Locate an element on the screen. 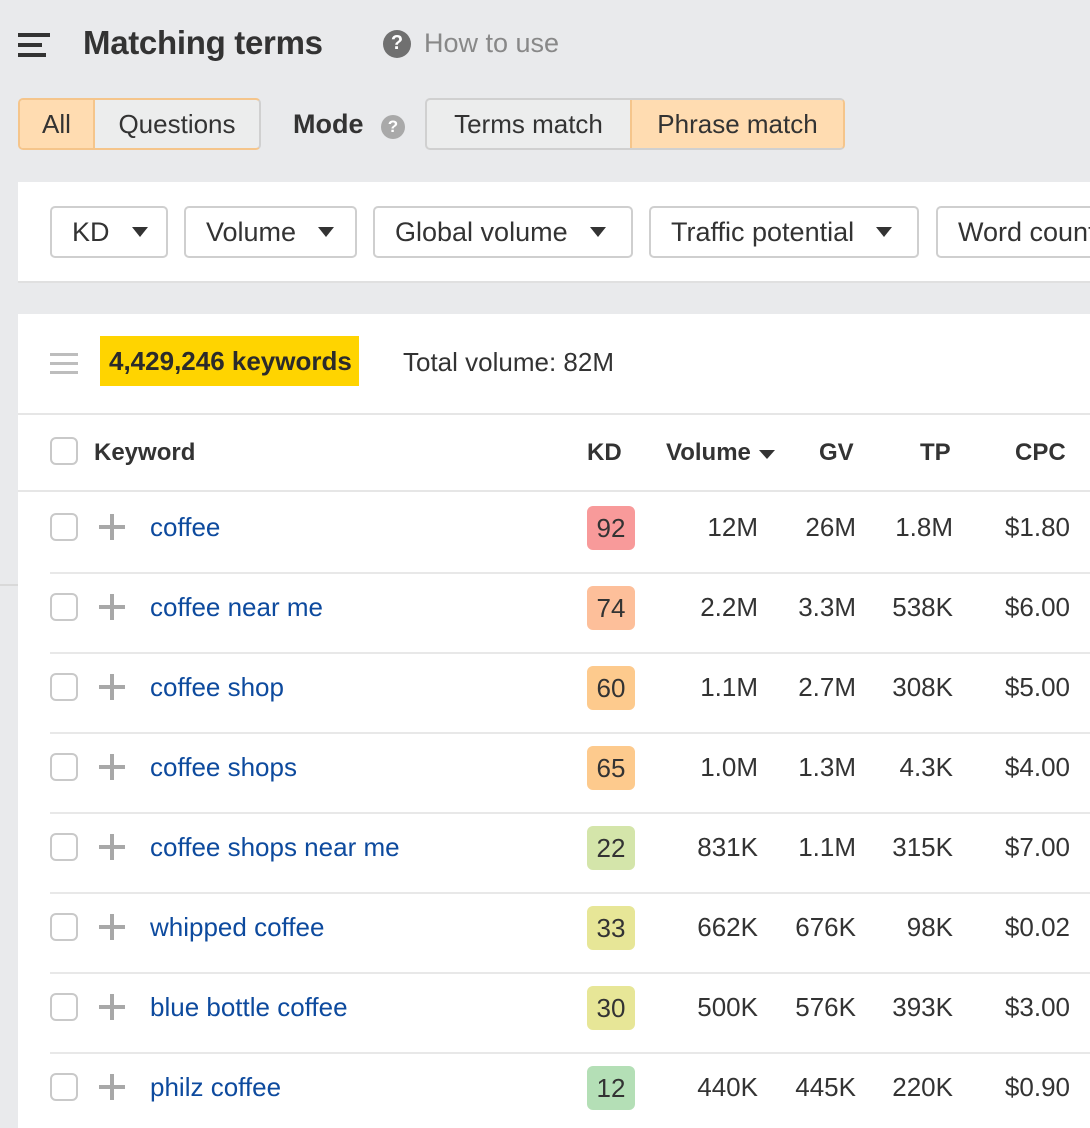 This screenshot has height=1128, width=1090. volume-value: 1.1M is located at coordinates (729, 687).